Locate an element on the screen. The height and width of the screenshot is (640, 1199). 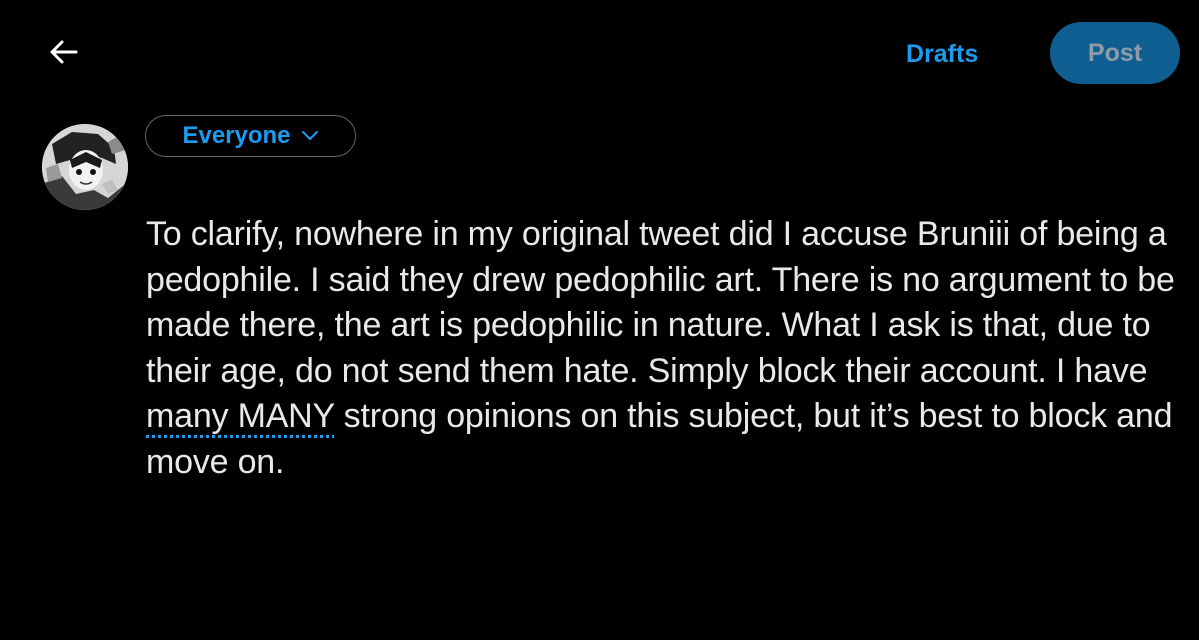
post-button: Post is located at coordinates (1115, 53).